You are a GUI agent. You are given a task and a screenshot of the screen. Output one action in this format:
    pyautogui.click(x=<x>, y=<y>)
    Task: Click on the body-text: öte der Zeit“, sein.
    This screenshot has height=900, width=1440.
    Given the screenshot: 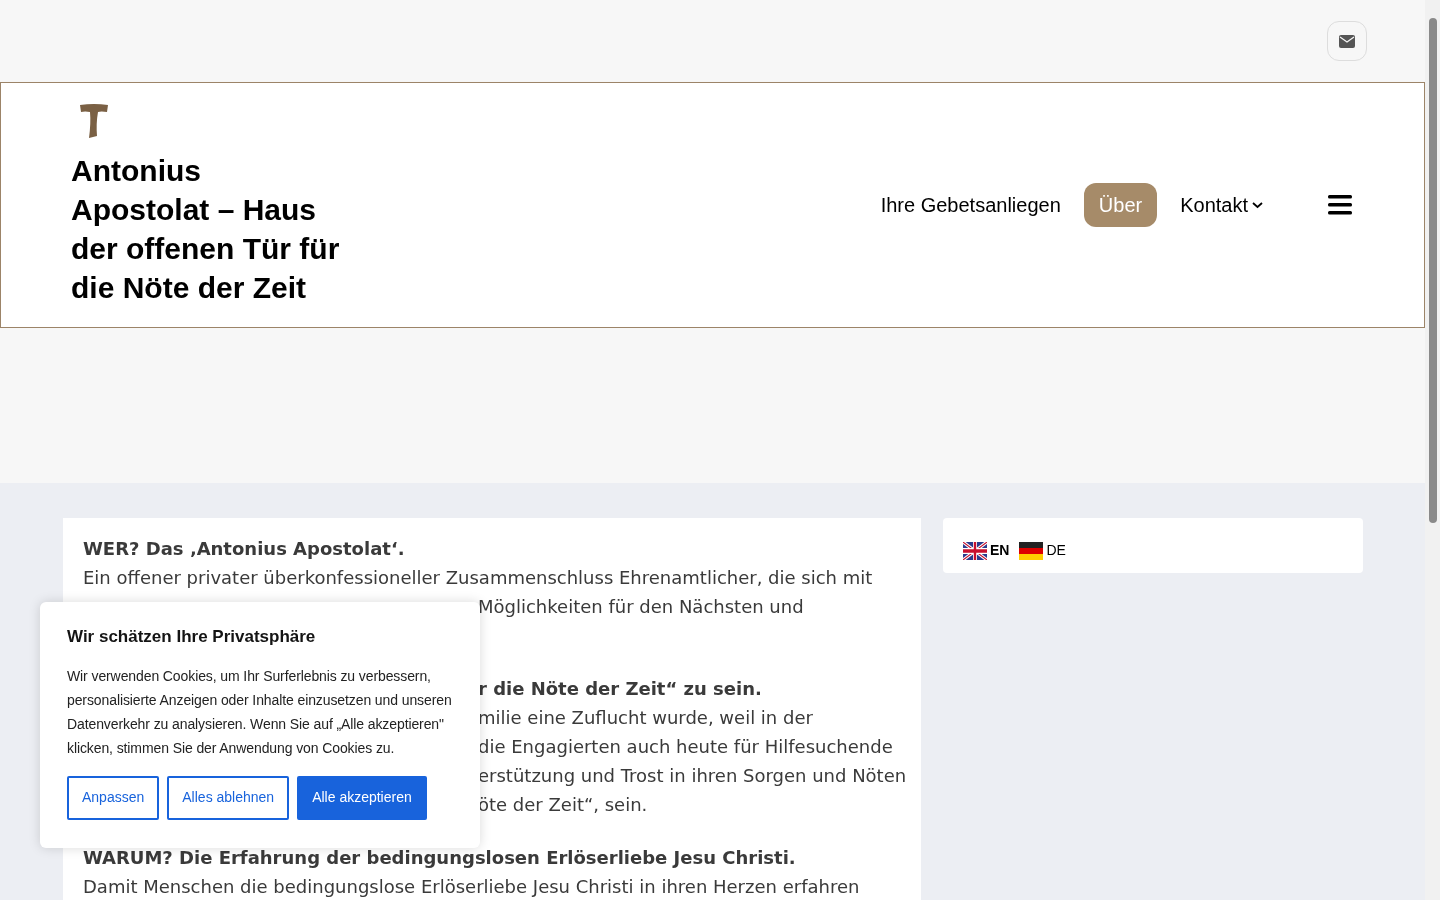 What is the action you would take?
    pyautogui.click(x=563, y=804)
    